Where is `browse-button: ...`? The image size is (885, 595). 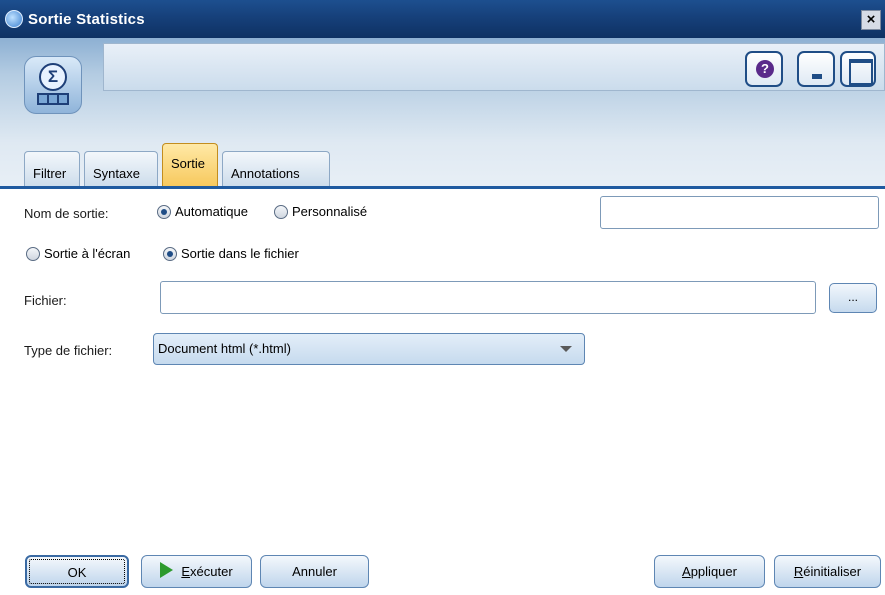 browse-button: ... is located at coordinates (853, 298).